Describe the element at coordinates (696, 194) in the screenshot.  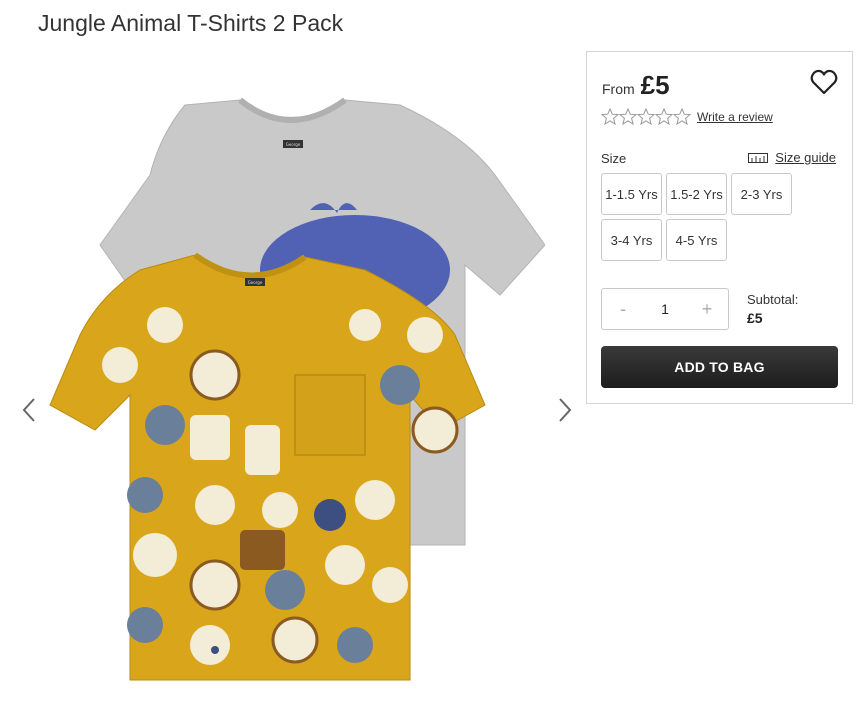
I see `size-option: 1.5-2 Yrs` at that location.